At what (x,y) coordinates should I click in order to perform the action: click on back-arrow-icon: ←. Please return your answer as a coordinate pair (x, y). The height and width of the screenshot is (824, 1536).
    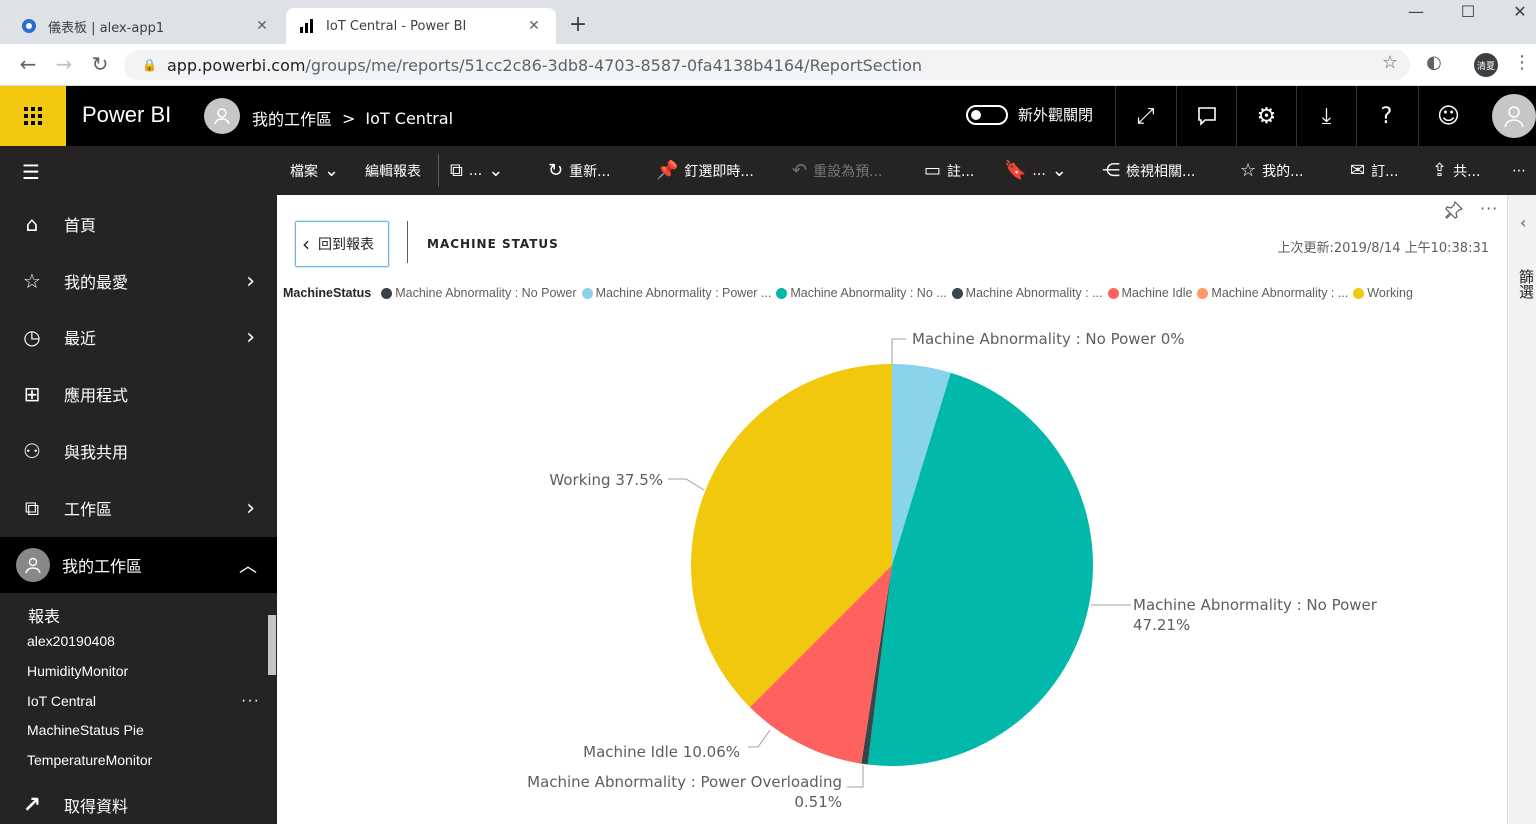
    Looking at the image, I should click on (28, 64).